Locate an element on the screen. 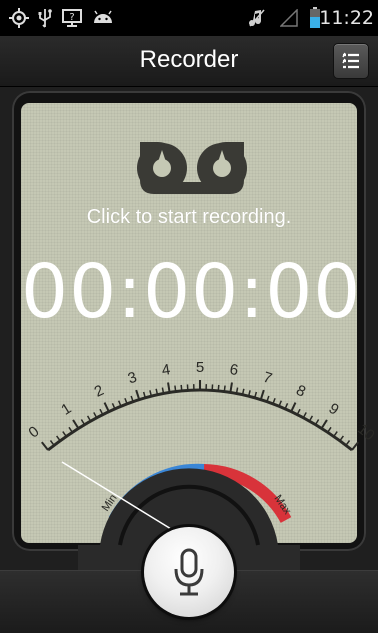  meter-tick-label: 4 is located at coordinates (166, 370).